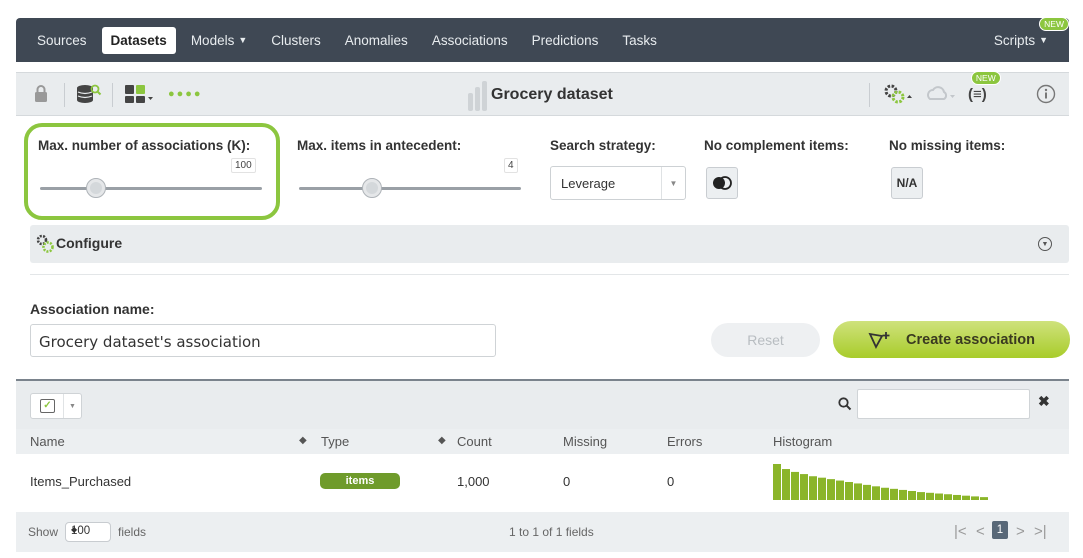 The height and width of the screenshot is (558, 1083). I want to click on more-options-icon: ●●●●, so click(185, 94).